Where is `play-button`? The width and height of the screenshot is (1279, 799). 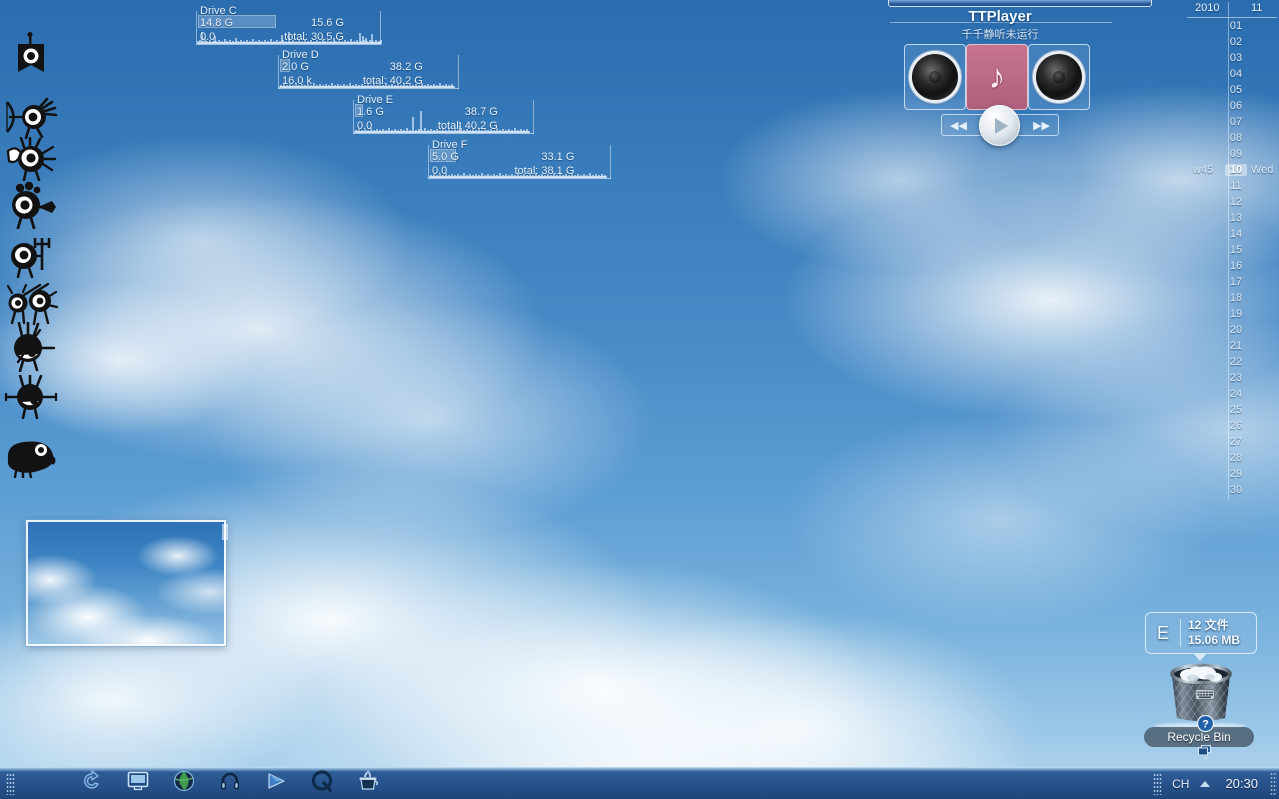
play-button is located at coordinates (999, 125).